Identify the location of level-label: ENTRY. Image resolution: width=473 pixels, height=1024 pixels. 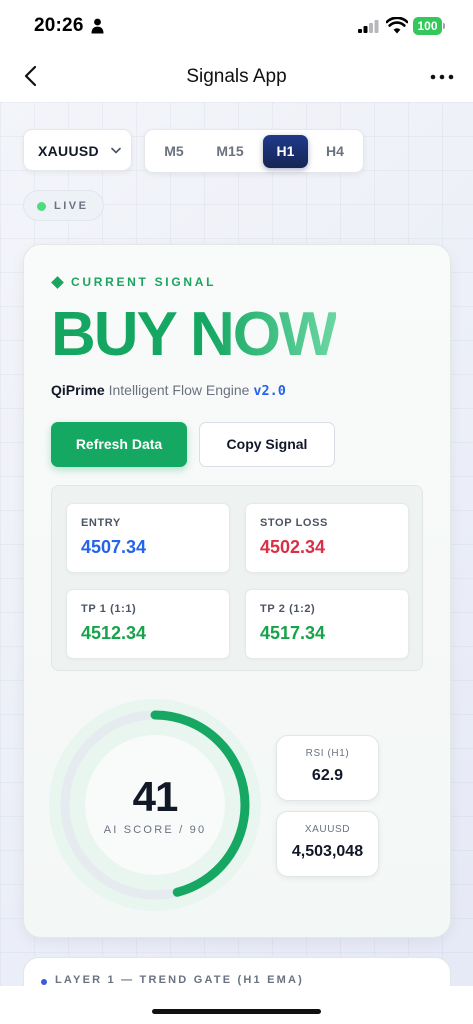
(101, 523).